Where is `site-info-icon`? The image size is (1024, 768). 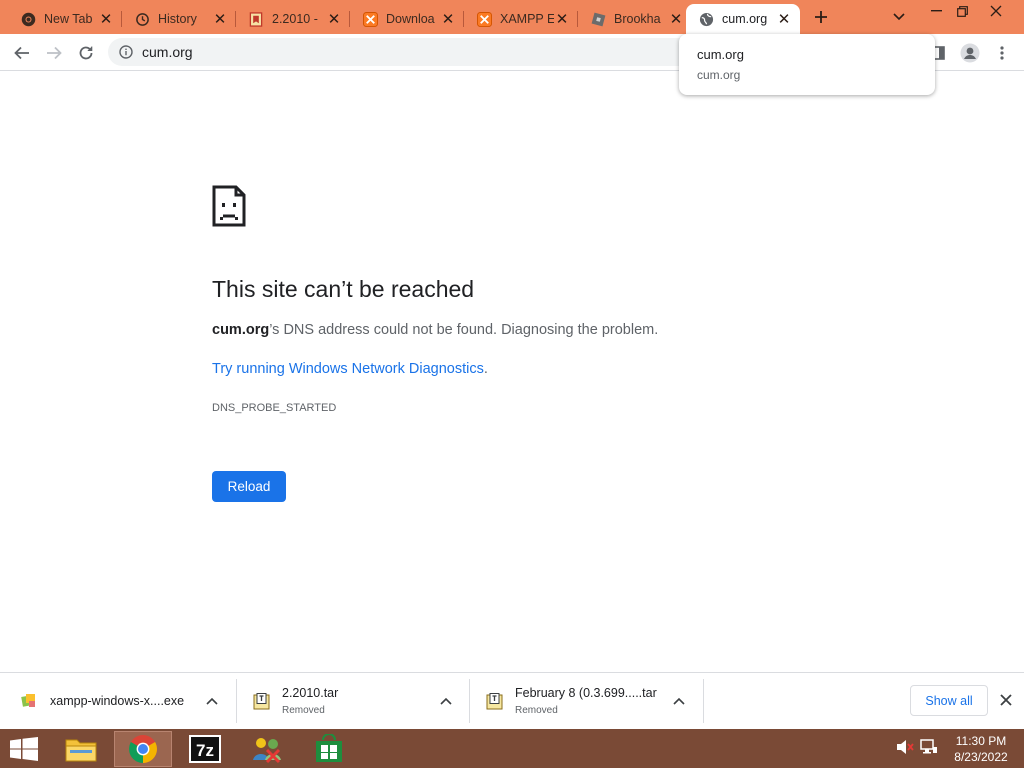 site-info-icon is located at coordinates (126, 52).